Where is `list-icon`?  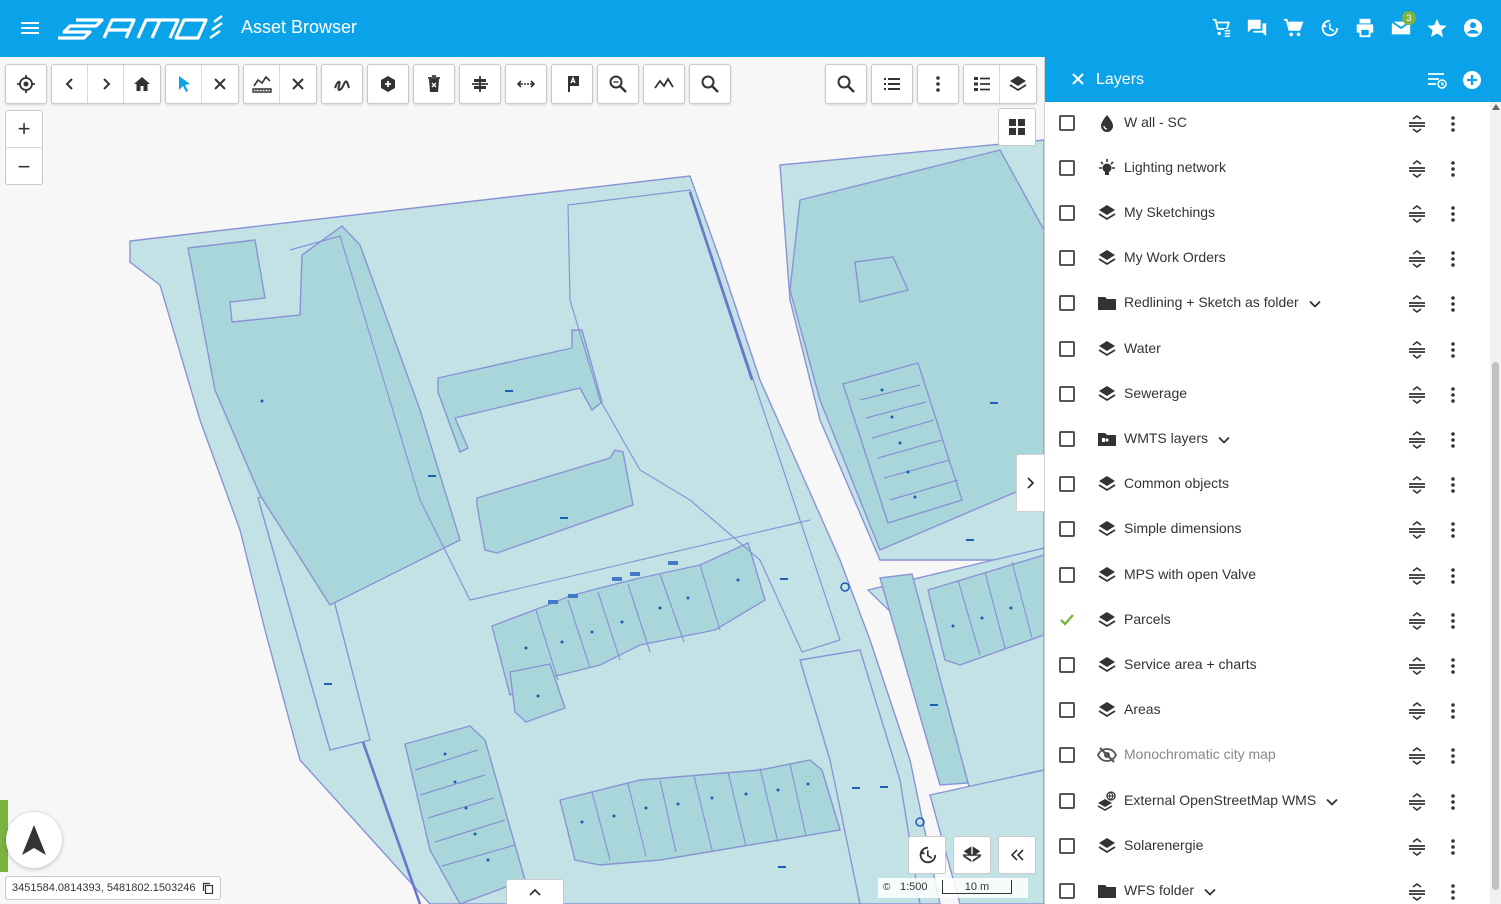 list-icon is located at coordinates (892, 84).